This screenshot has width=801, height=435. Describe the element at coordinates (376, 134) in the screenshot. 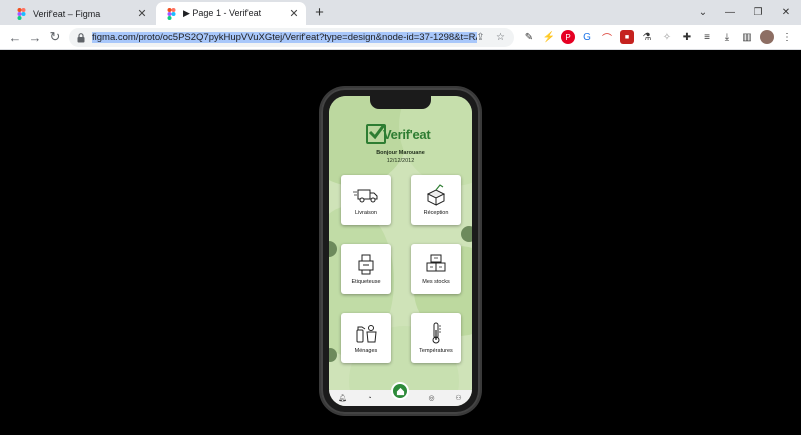

I see `checkmark-icon` at that location.